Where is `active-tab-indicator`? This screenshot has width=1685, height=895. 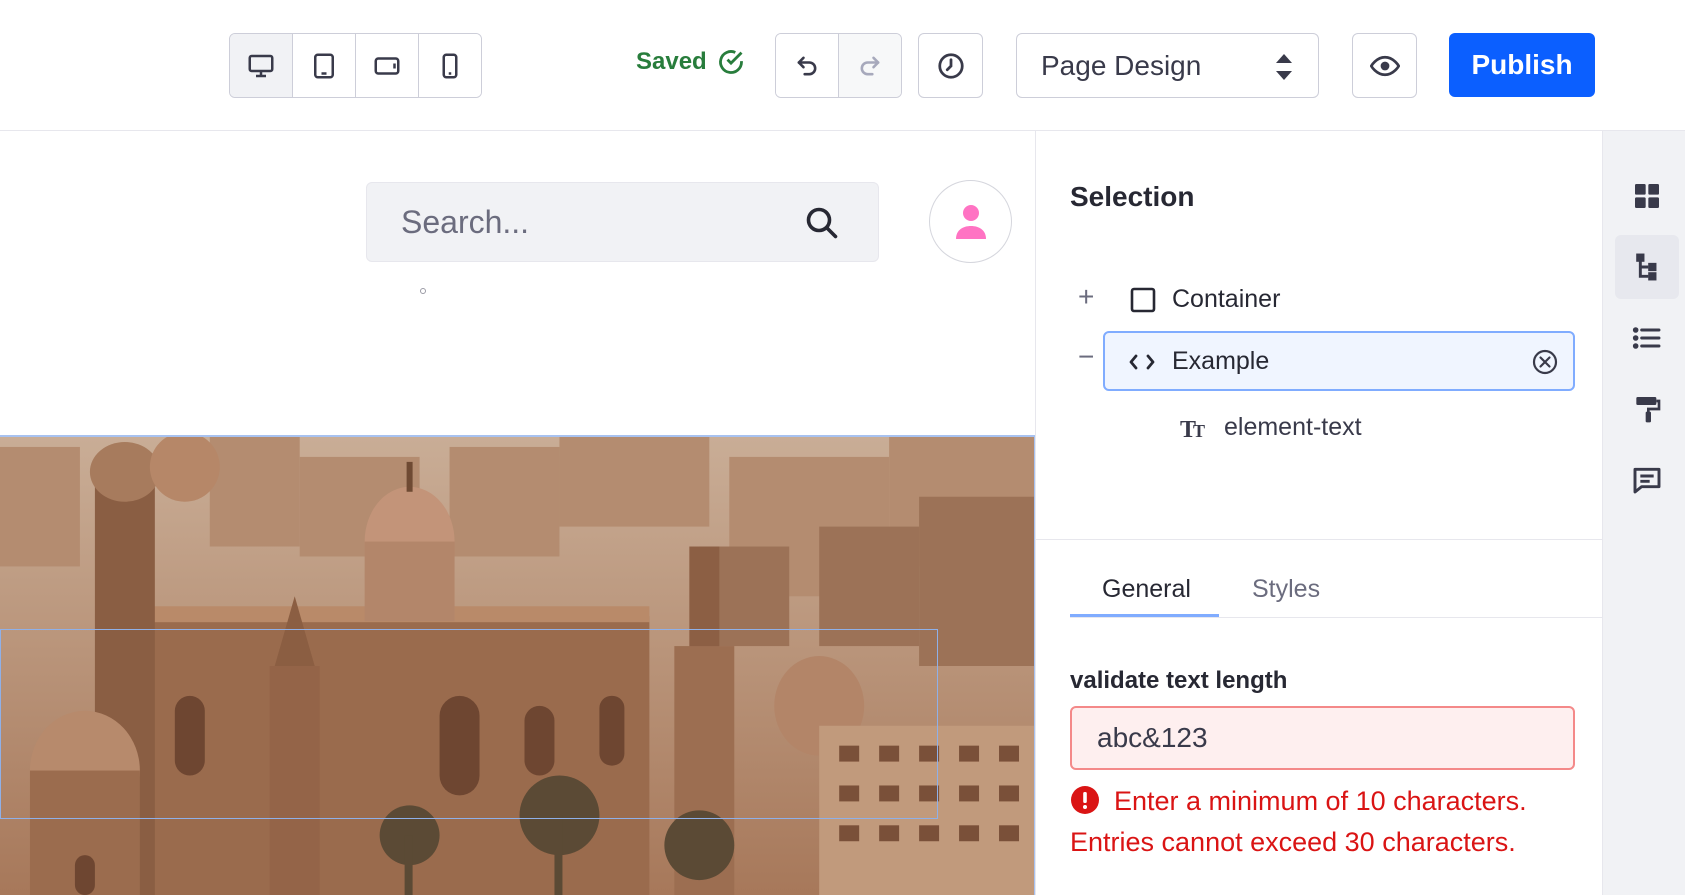
active-tab-indicator is located at coordinates (1144, 615).